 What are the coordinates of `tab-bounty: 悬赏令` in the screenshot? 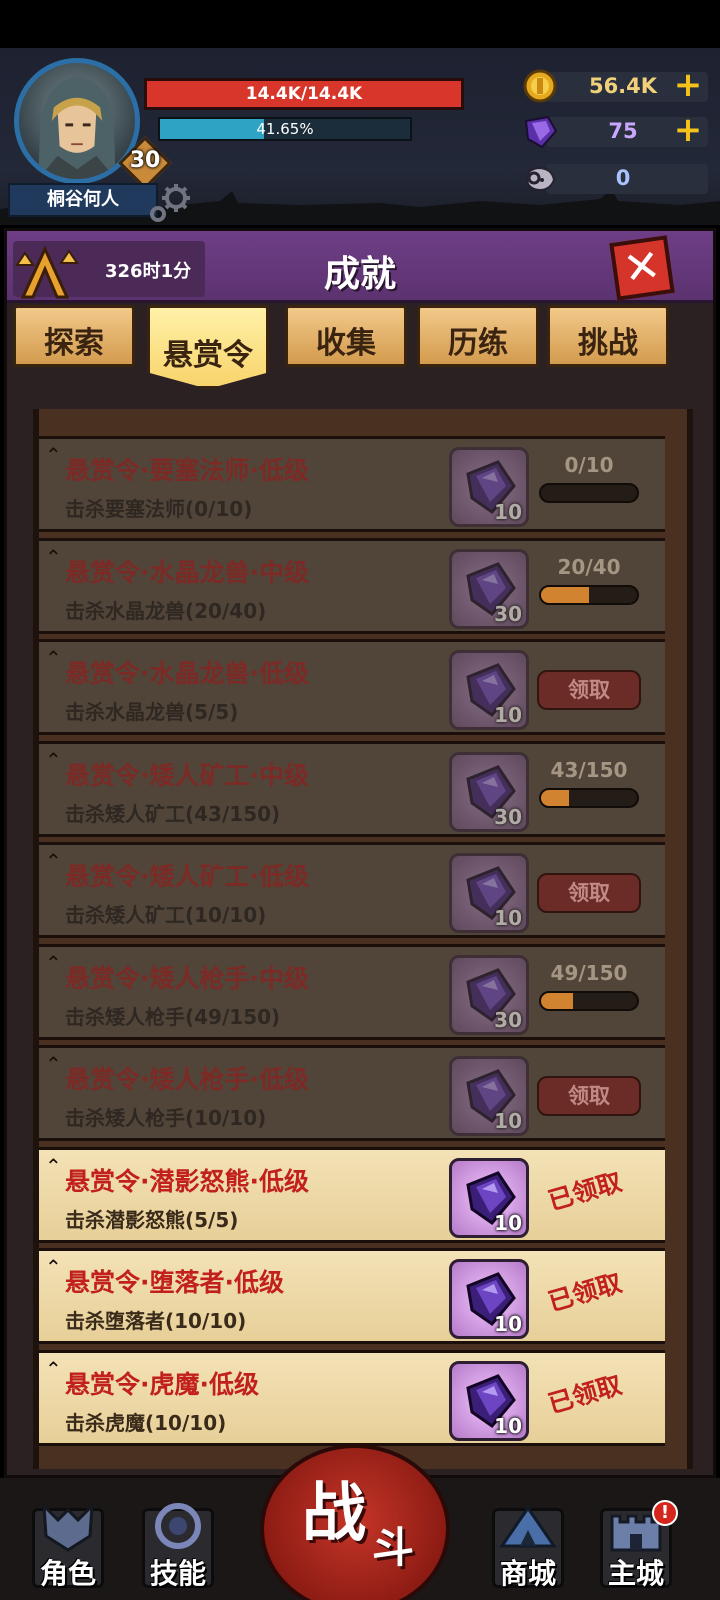 It's located at (208, 347).